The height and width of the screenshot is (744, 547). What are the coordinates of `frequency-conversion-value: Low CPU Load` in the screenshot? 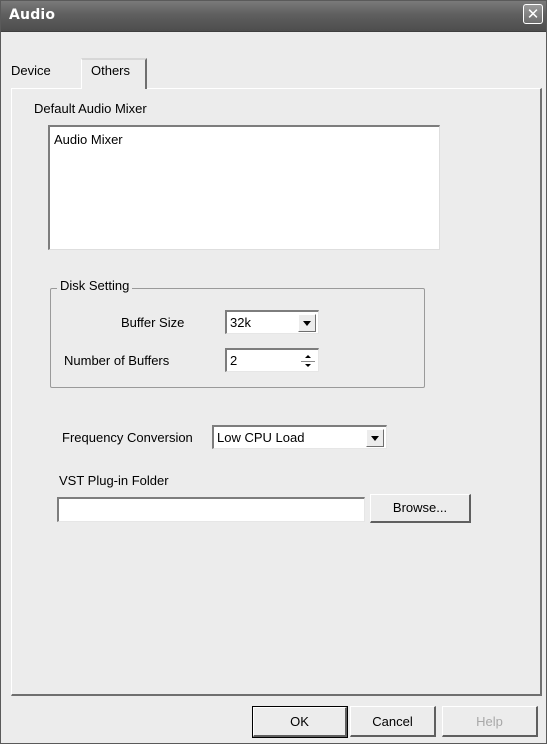 It's located at (261, 437).